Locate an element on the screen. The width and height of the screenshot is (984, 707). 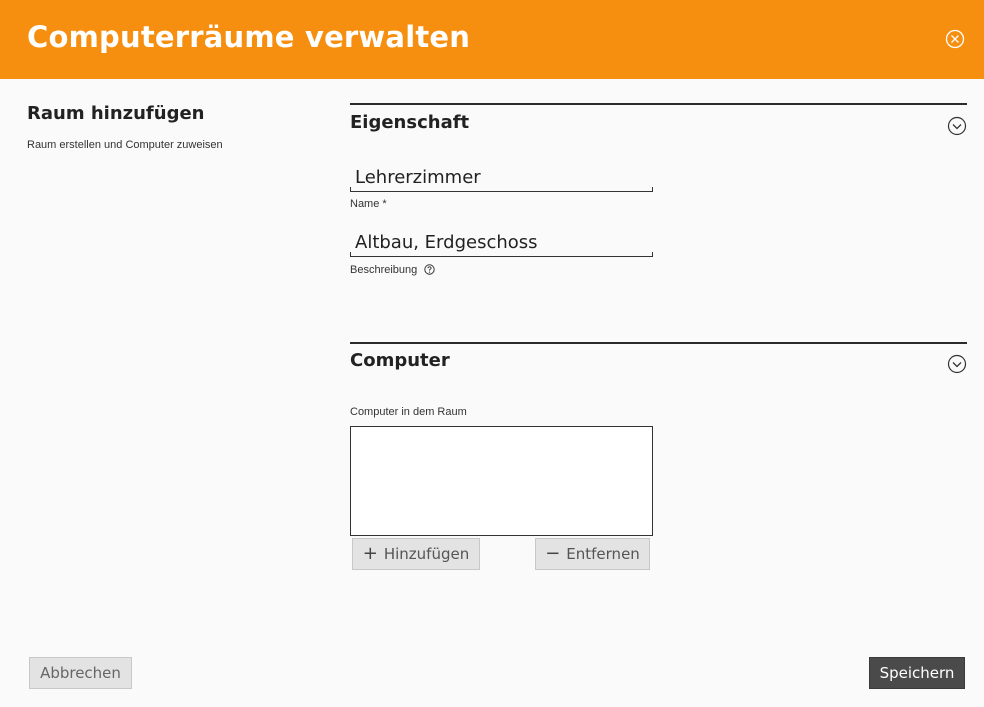
help-icon is located at coordinates (429, 269).